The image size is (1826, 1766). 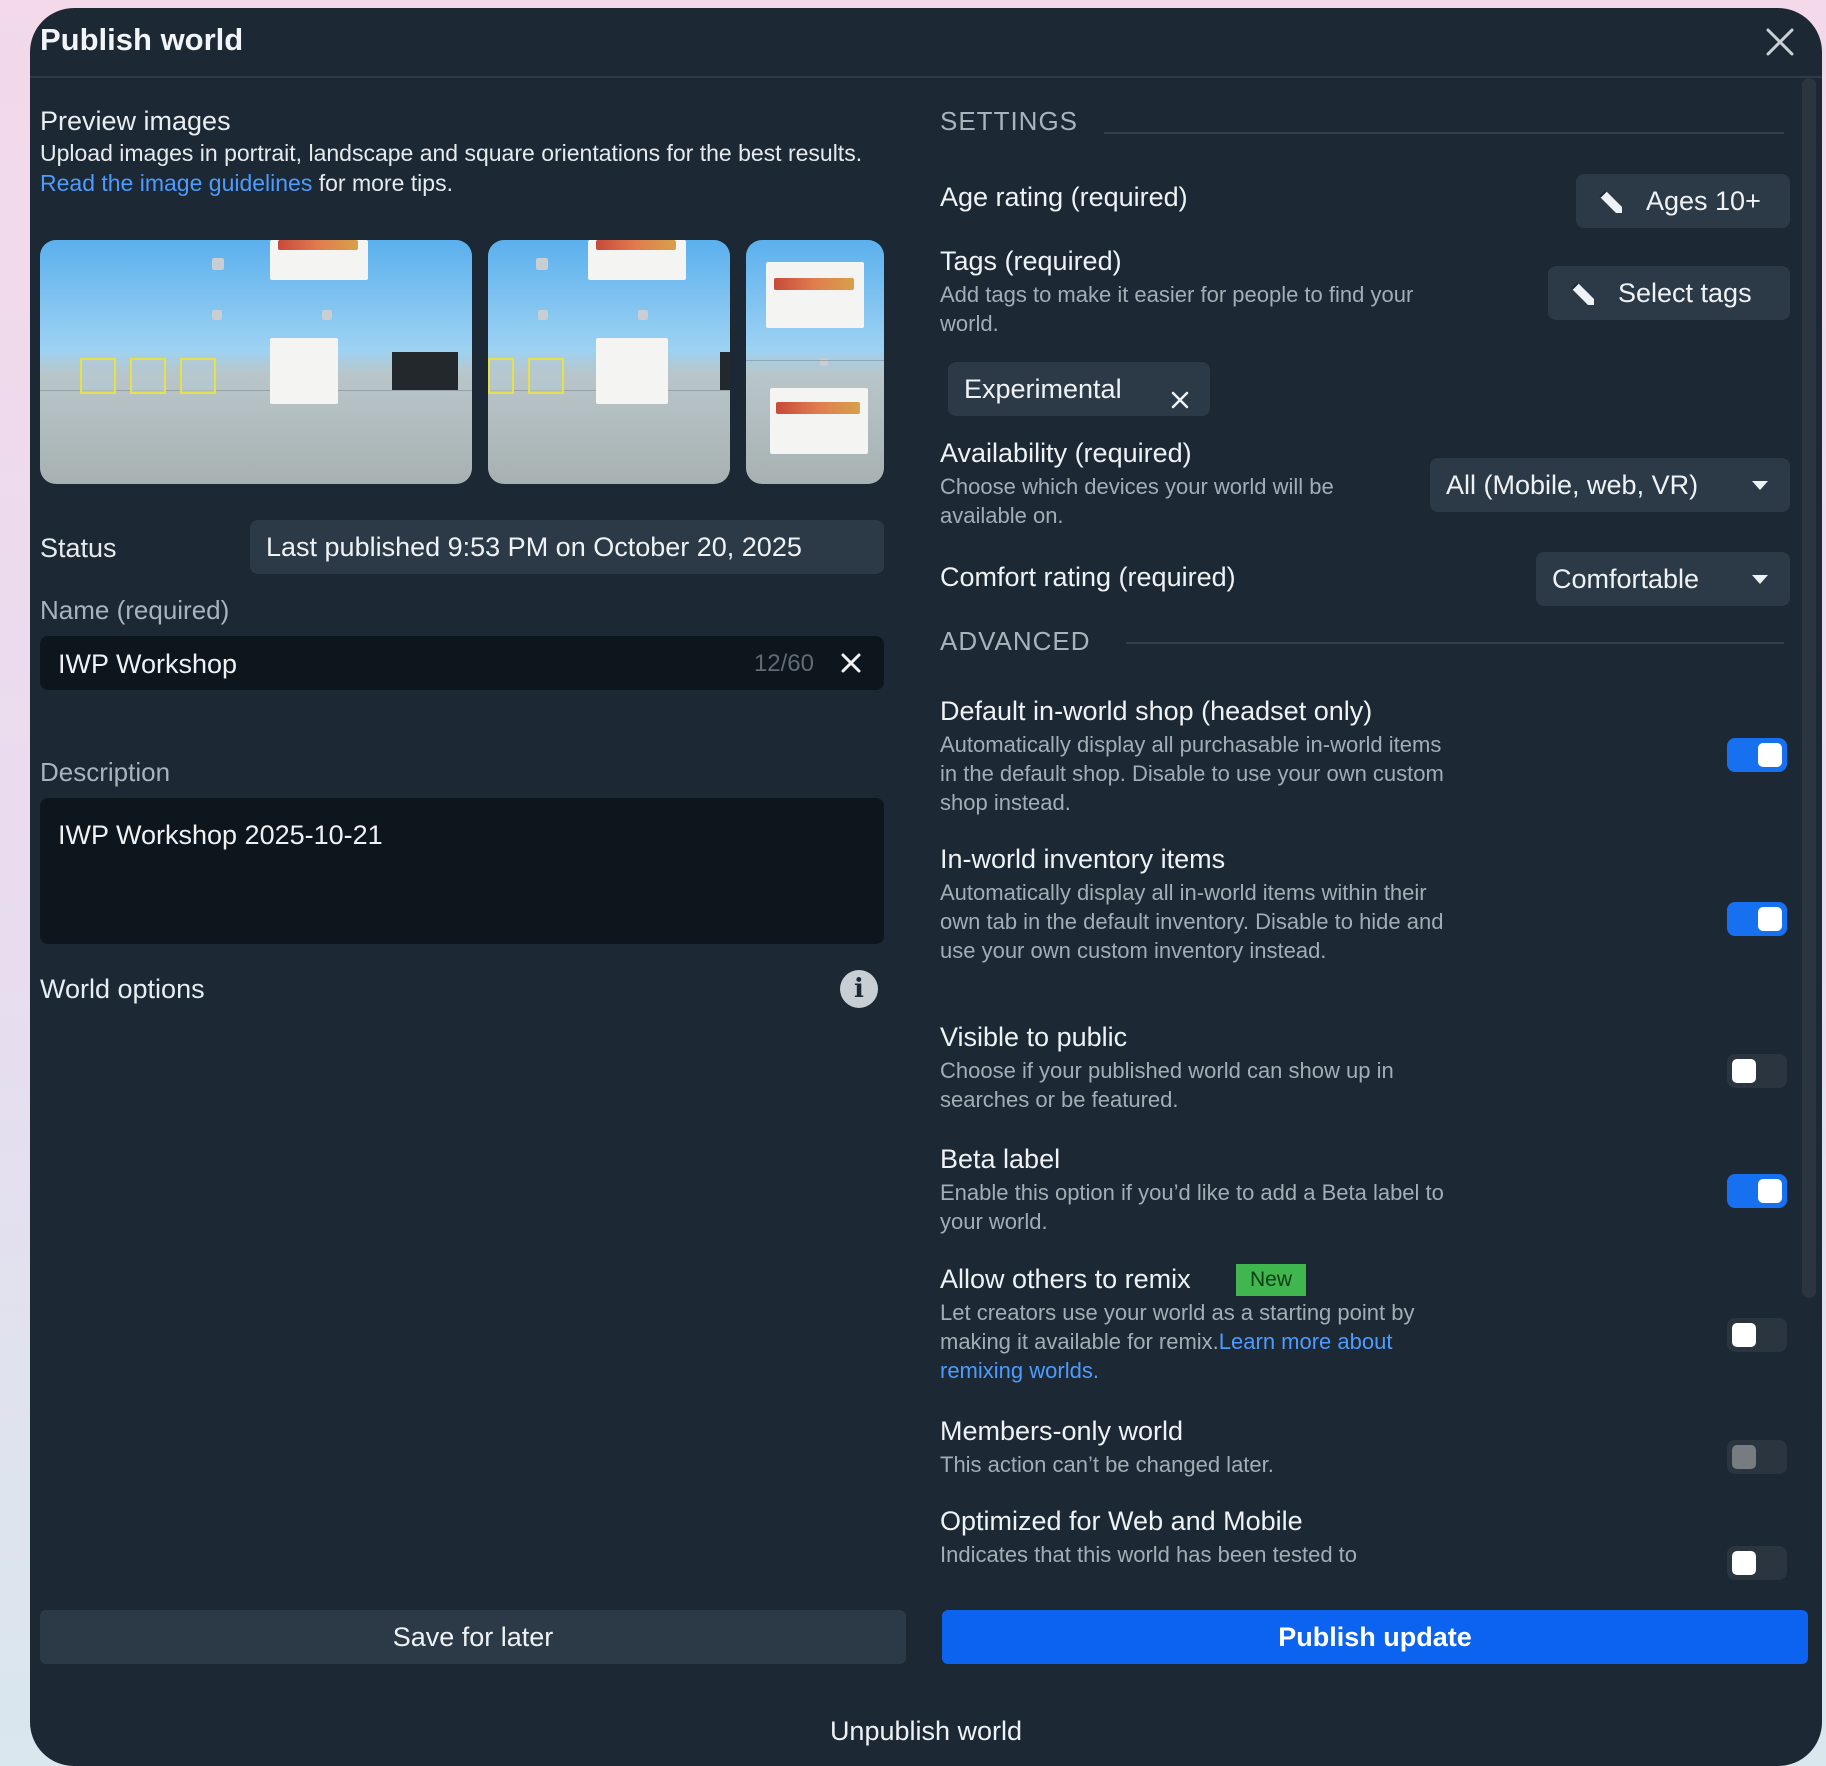 I want to click on availability-value: All (Mobile, web, VR), so click(x=1572, y=485).